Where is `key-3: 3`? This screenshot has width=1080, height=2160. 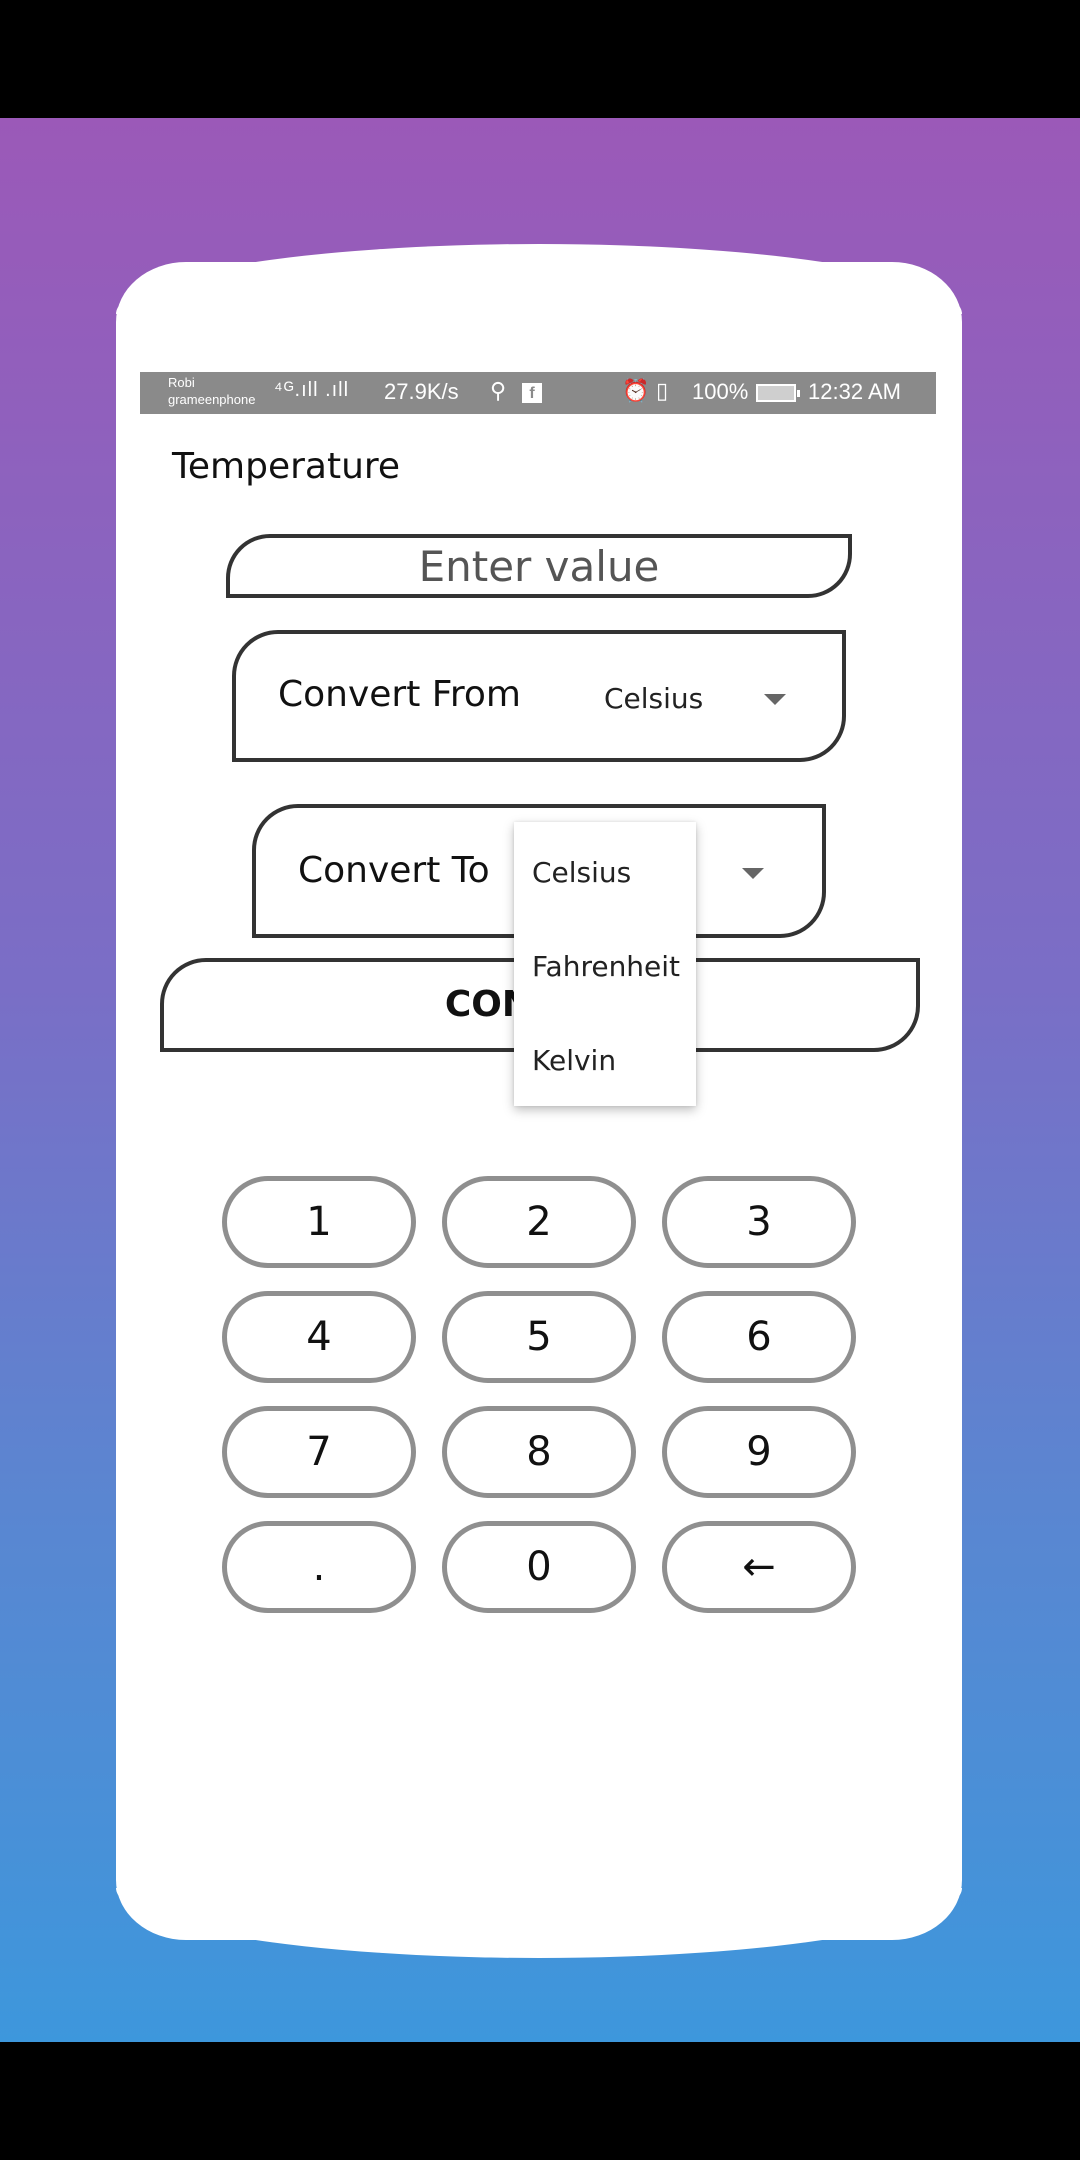 key-3: 3 is located at coordinates (759, 1222).